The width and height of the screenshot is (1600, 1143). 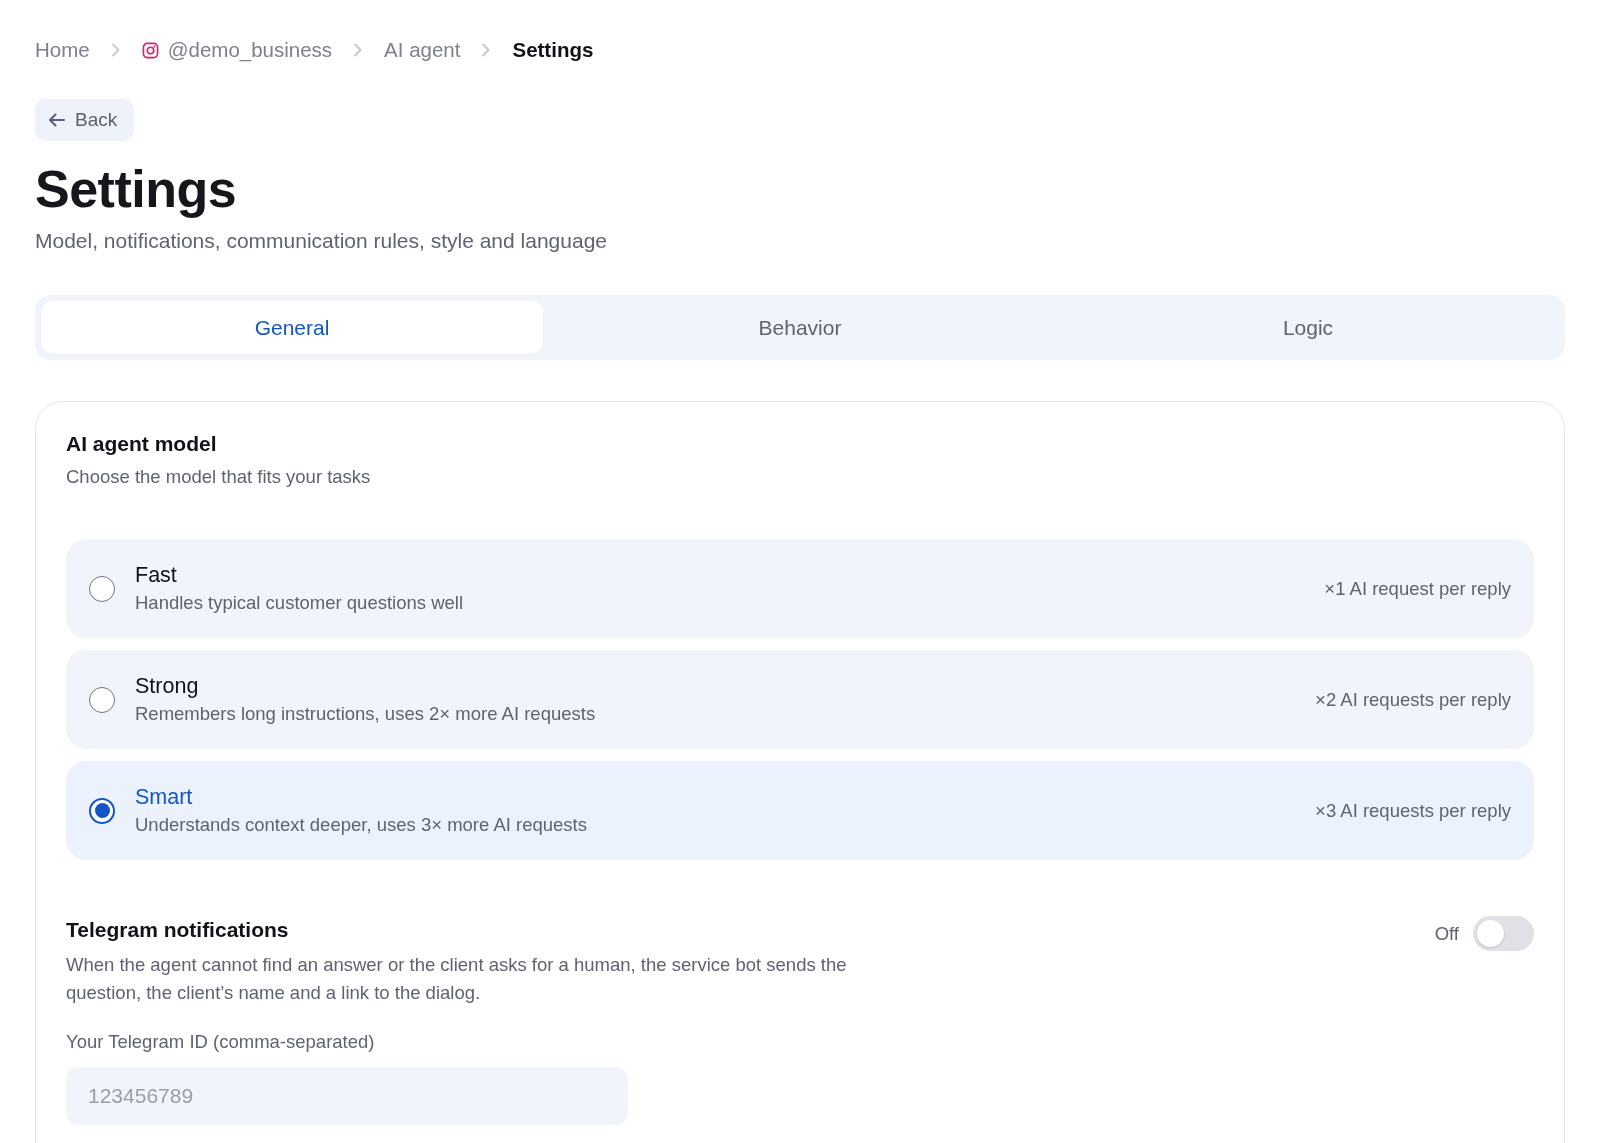 What do you see at coordinates (365, 714) in the screenshot?
I see `option-description: Remembers long instructions, uses 2× more AI requests` at bounding box center [365, 714].